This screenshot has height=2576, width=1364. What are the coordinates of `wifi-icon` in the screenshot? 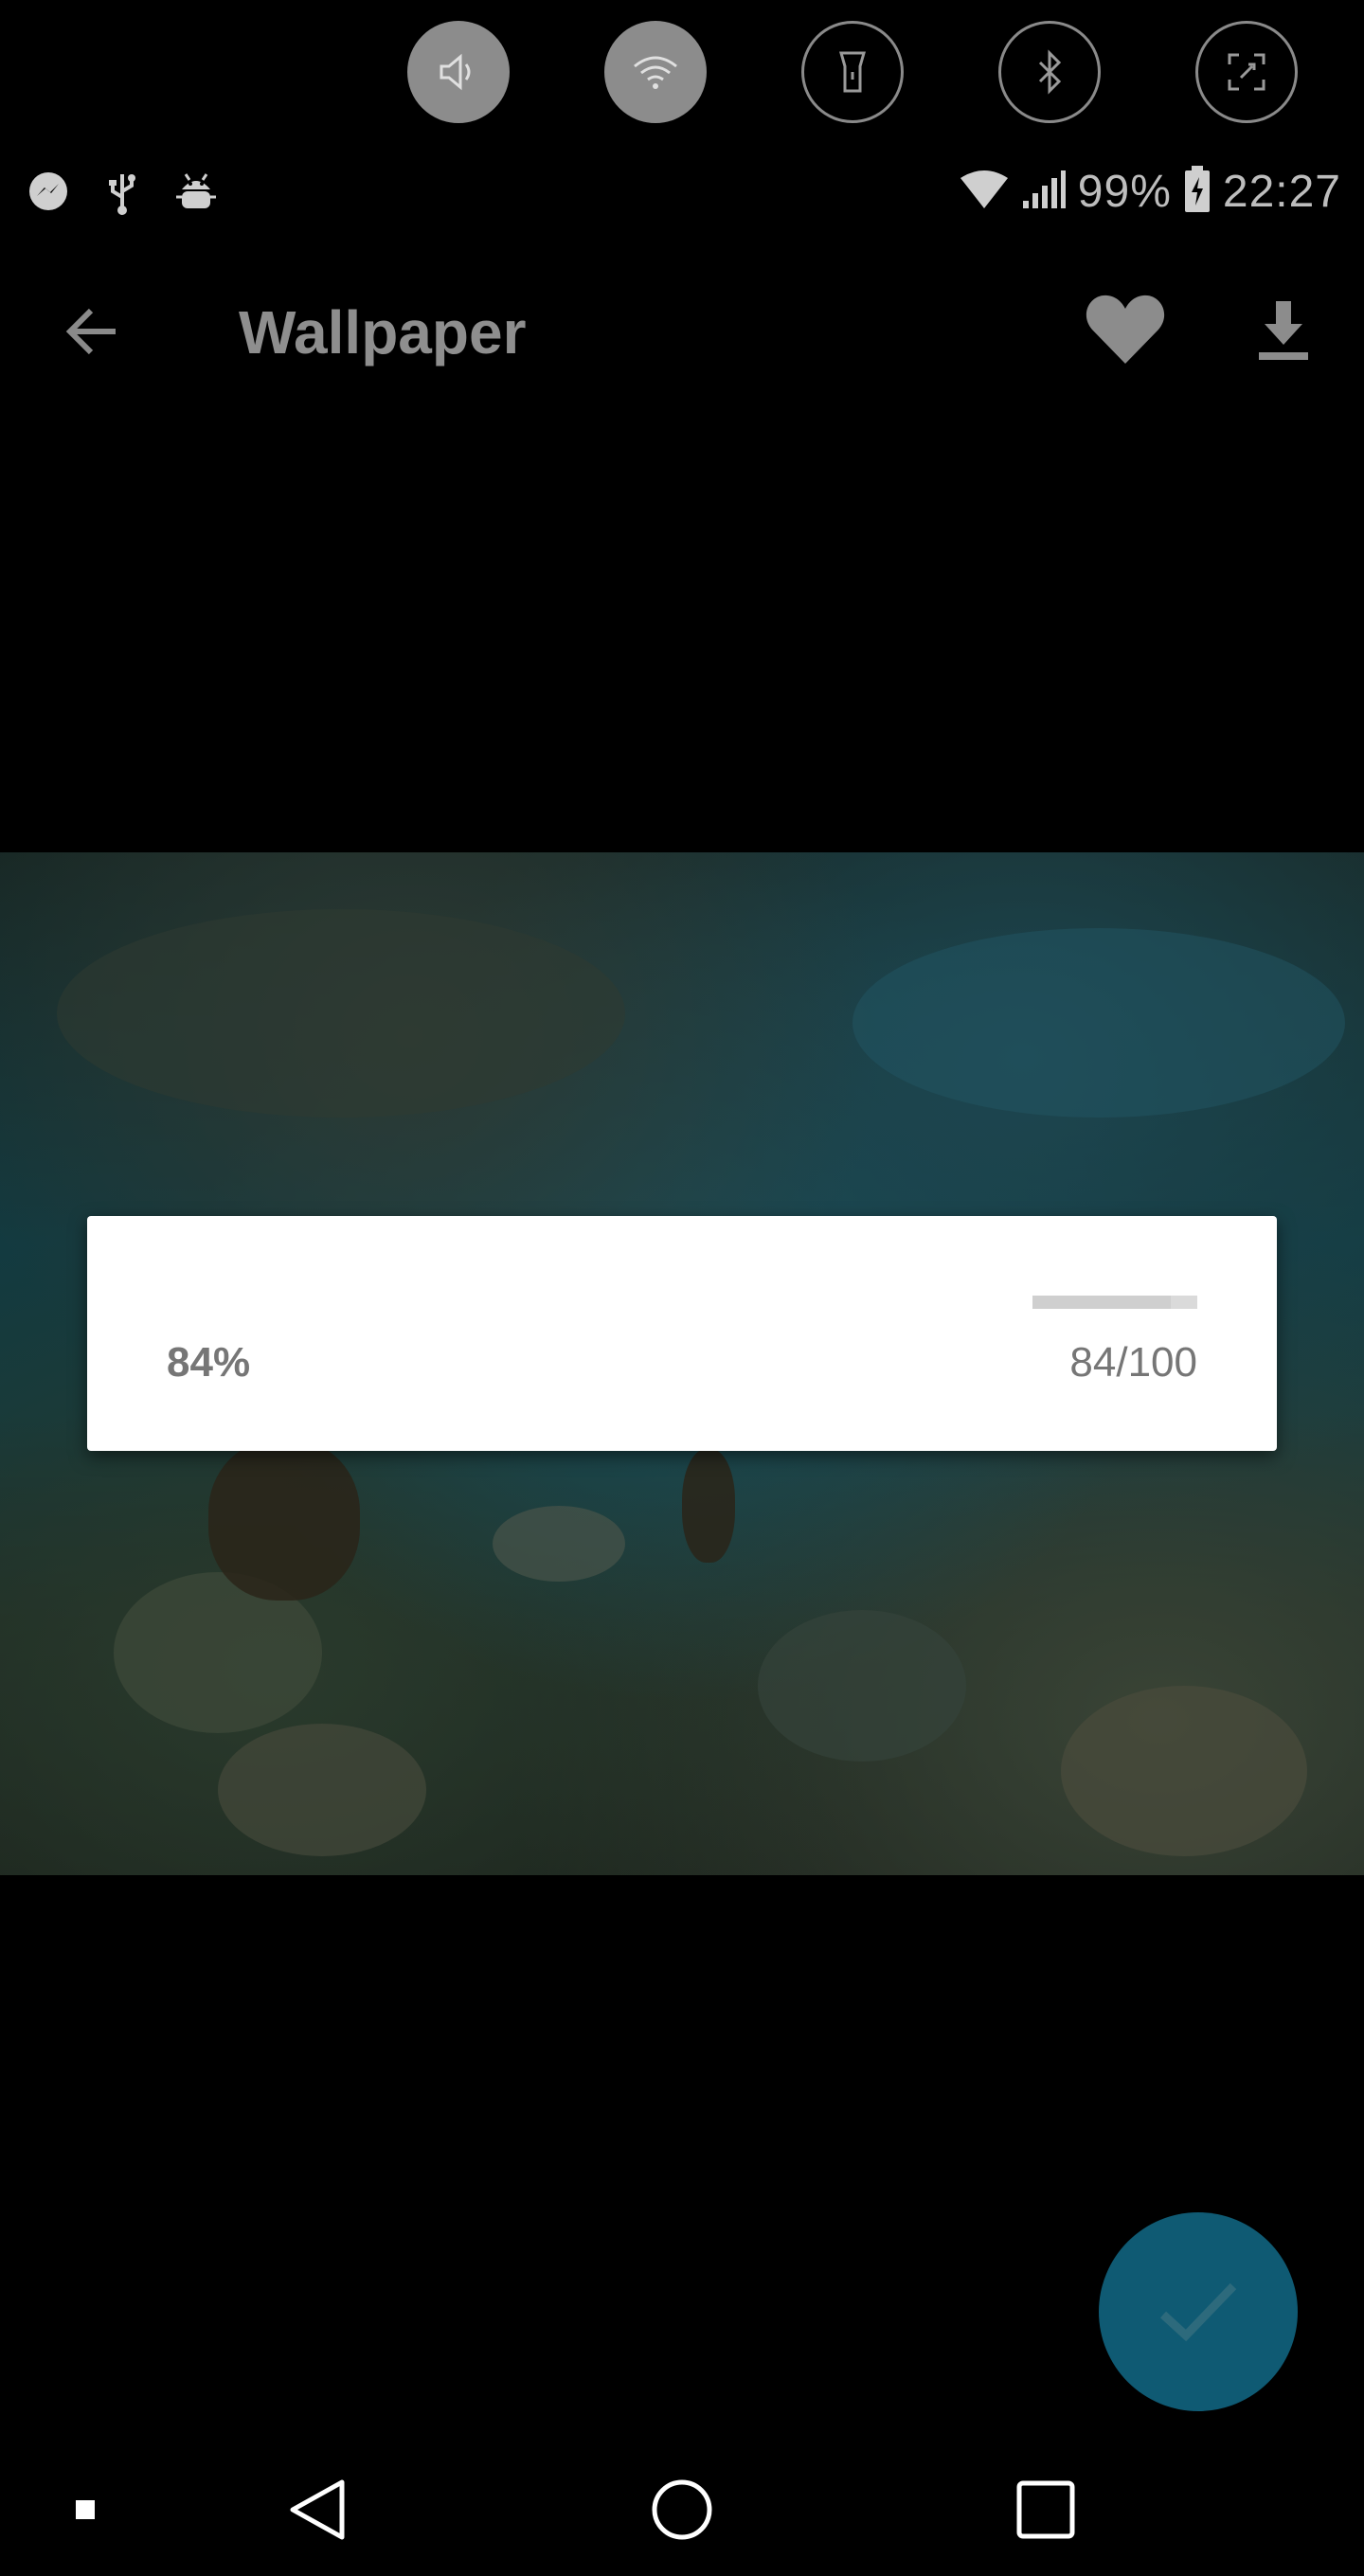 It's located at (655, 72).